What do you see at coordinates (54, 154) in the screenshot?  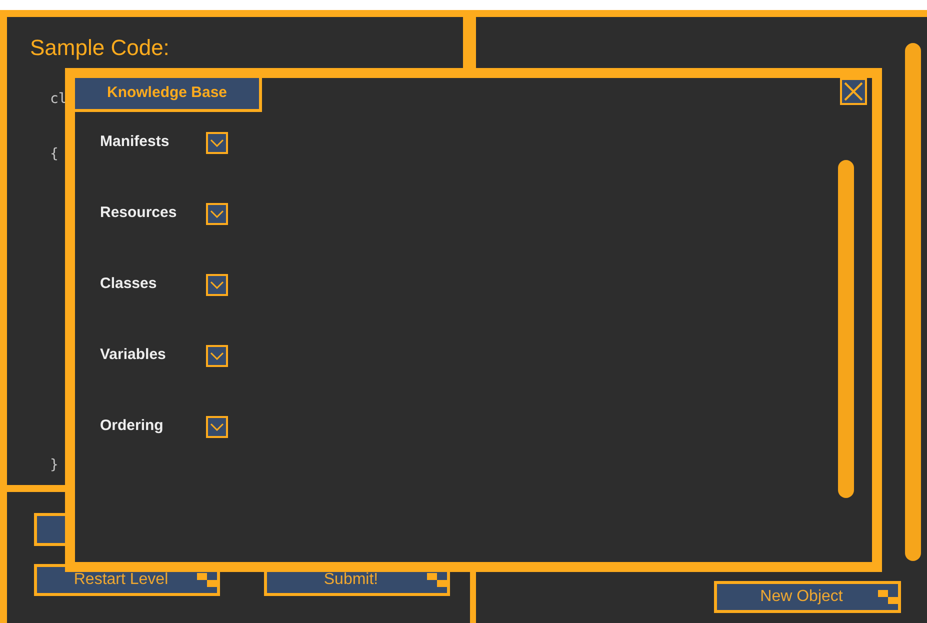 I see `code-line: {` at bounding box center [54, 154].